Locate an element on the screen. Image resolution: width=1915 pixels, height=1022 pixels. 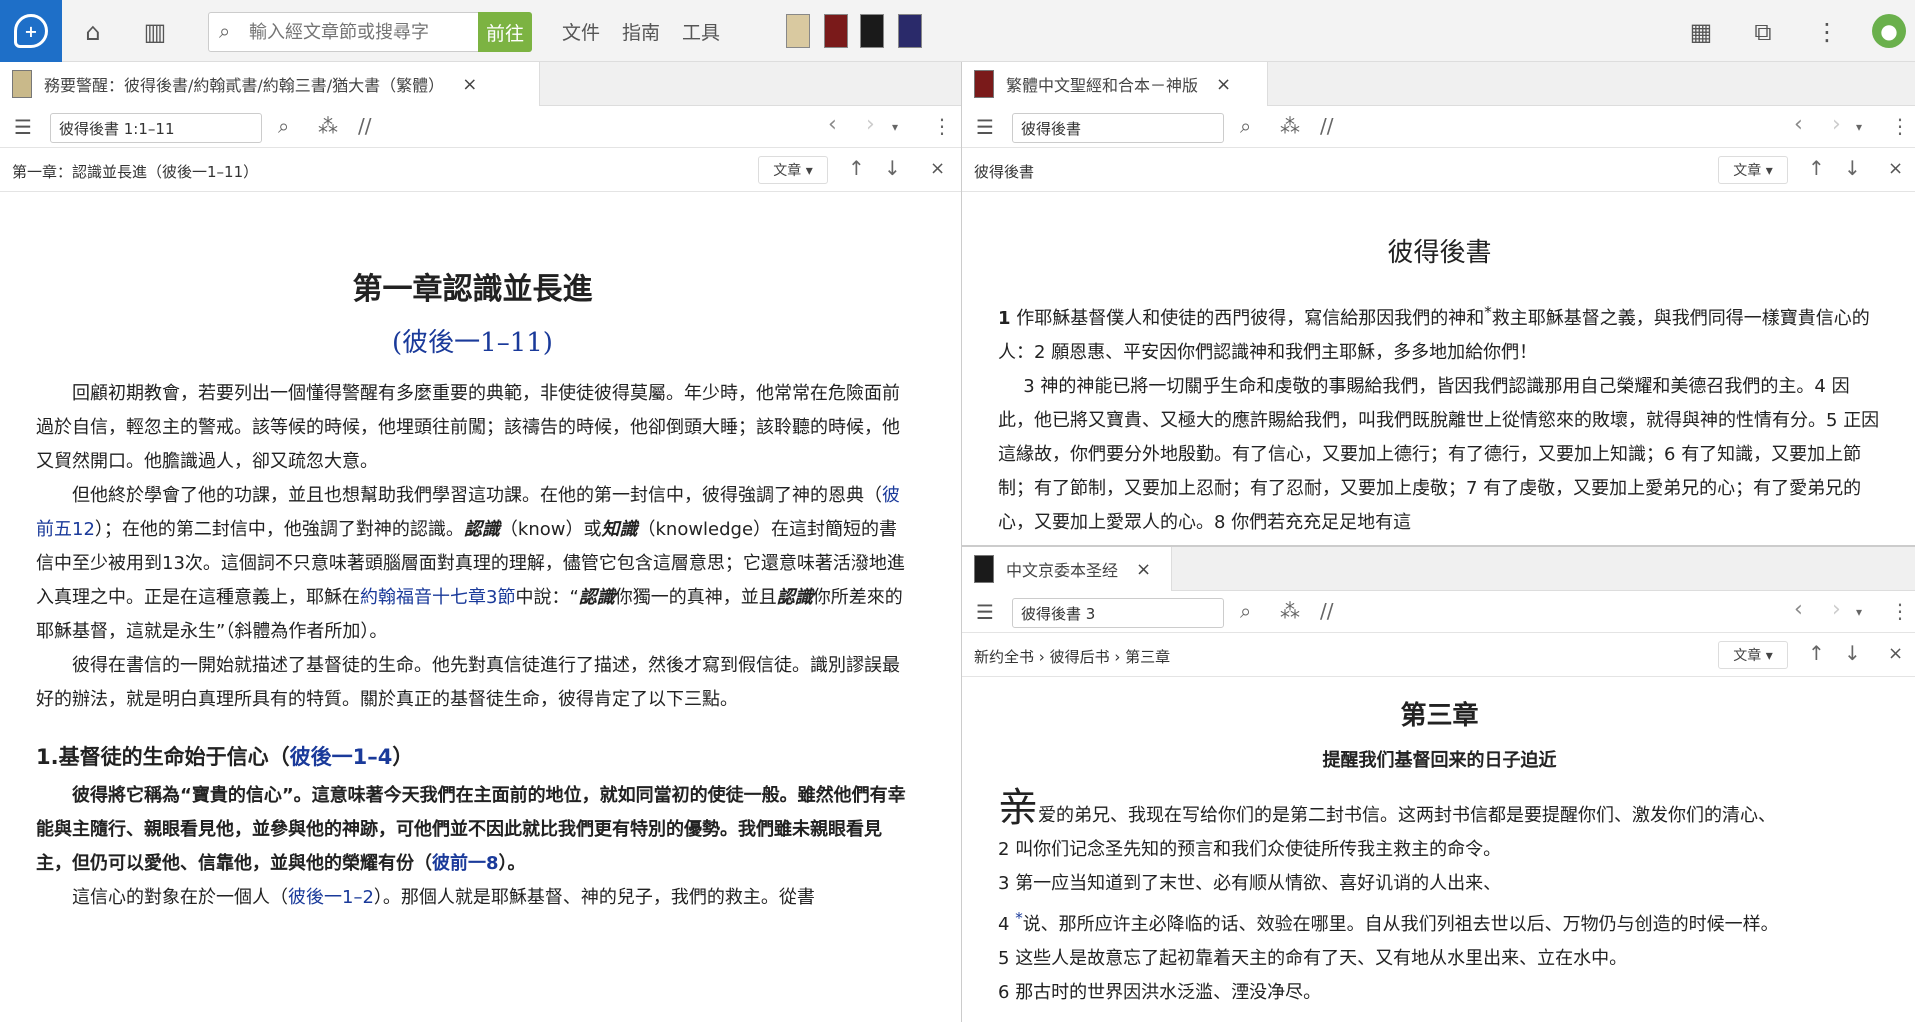
verse-number: 7 is located at coordinates (1471, 488).